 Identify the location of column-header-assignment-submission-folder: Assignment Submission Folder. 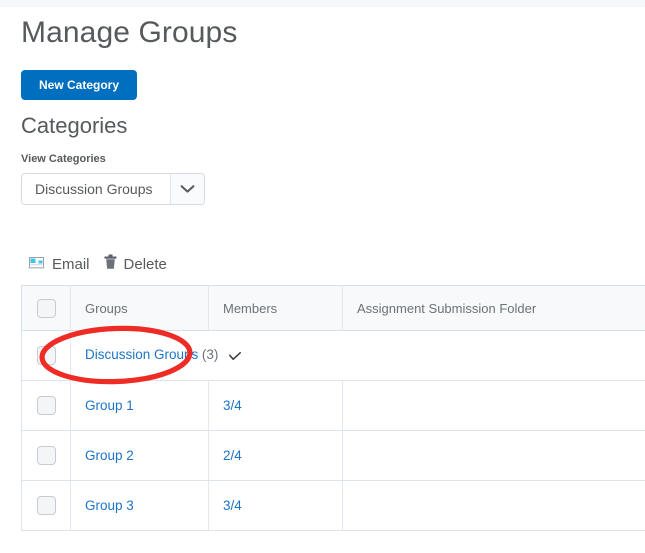
(493, 308).